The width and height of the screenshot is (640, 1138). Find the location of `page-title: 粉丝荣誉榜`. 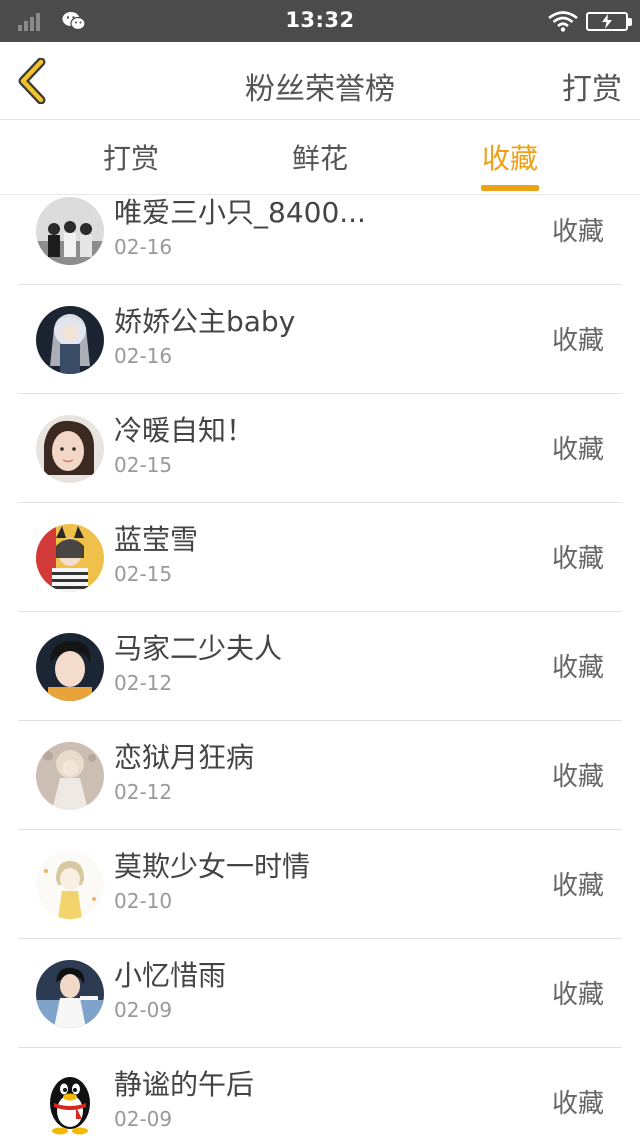

page-title: 粉丝荣誉榜 is located at coordinates (320, 89).